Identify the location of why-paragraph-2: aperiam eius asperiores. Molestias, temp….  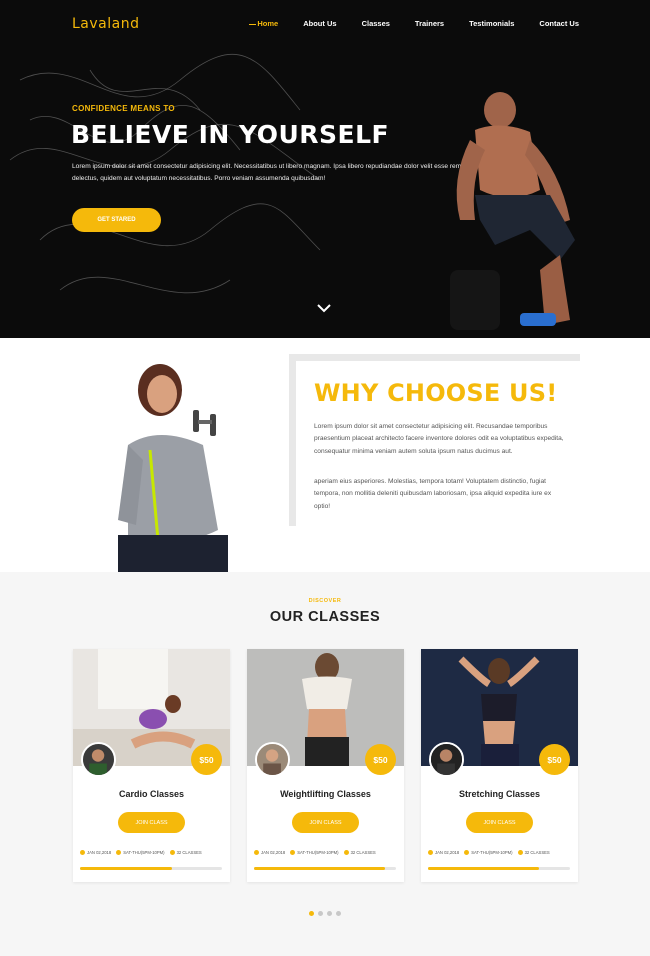
(433, 494).